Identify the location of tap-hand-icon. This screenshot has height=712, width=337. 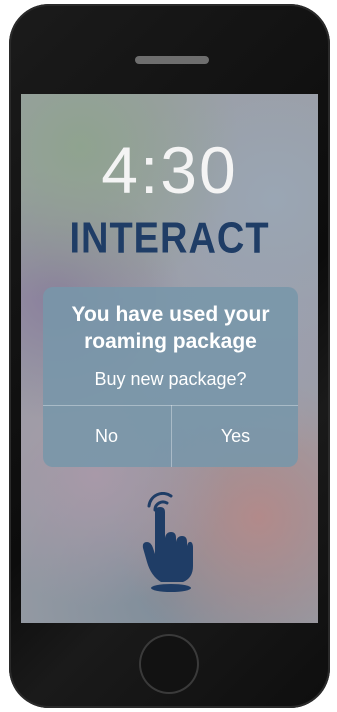
(167, 542).